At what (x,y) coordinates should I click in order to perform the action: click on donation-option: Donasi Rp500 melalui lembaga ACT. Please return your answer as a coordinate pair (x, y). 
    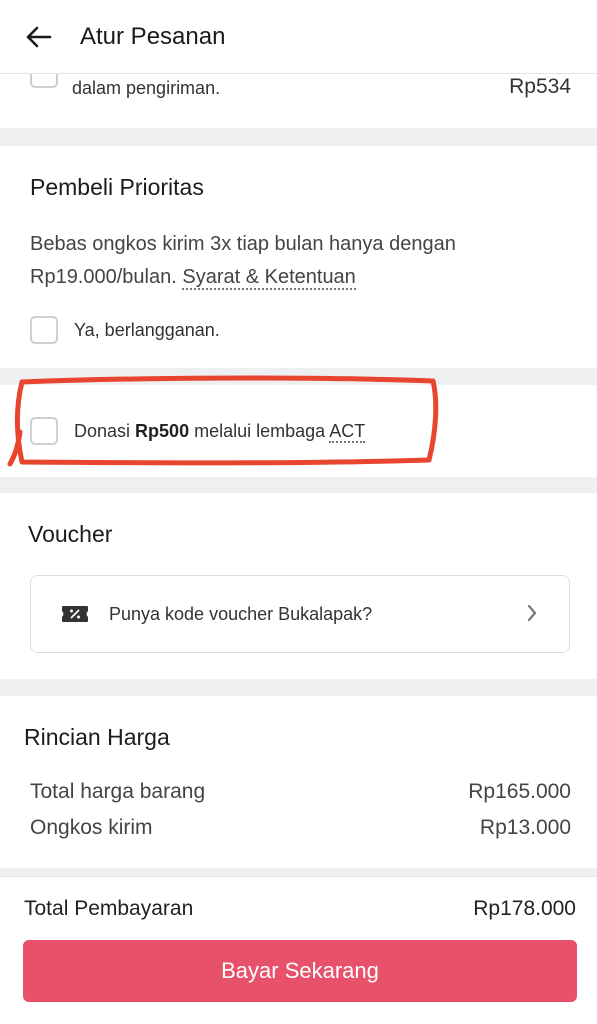
    Looking at the image, I should click on (198, 431).